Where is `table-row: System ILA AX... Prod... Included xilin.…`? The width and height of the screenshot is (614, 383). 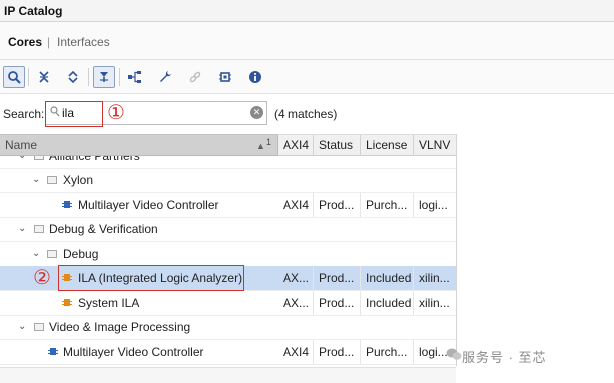
table-row: System ILA AX... Prod... Included xilin.… is located at coordinates (228, 303).